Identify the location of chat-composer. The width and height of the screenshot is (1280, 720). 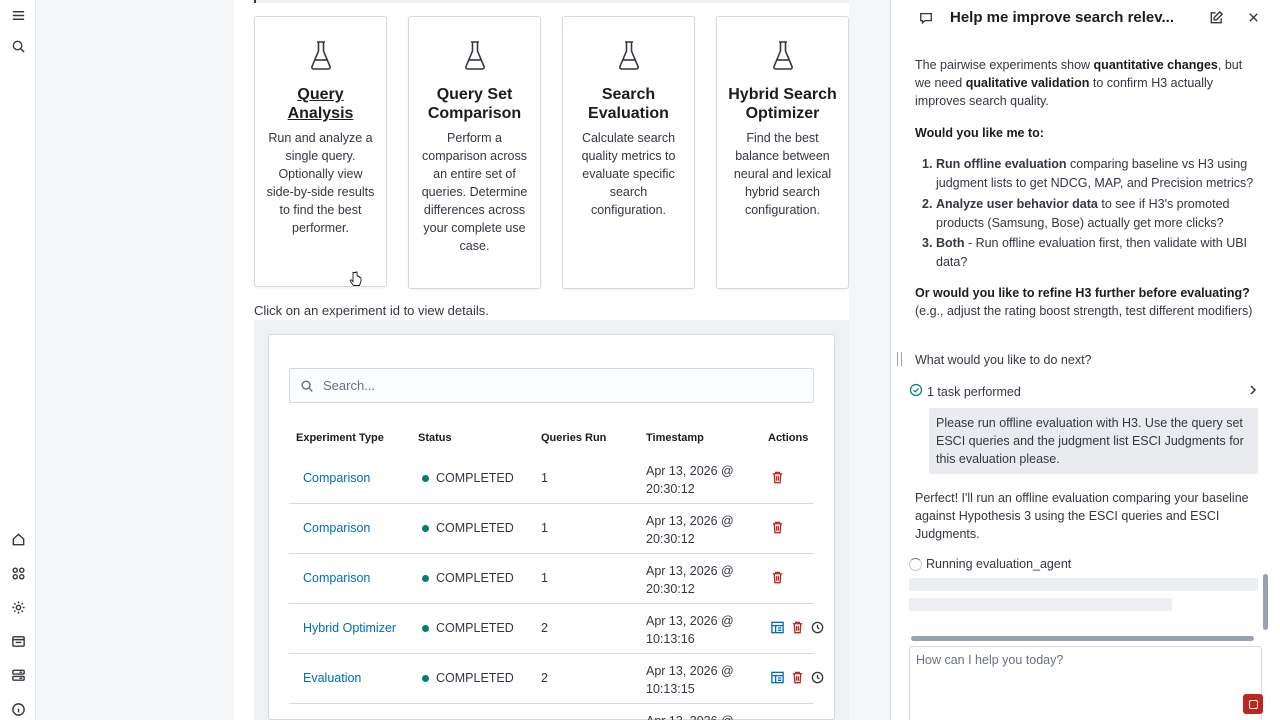
(1086, 683).